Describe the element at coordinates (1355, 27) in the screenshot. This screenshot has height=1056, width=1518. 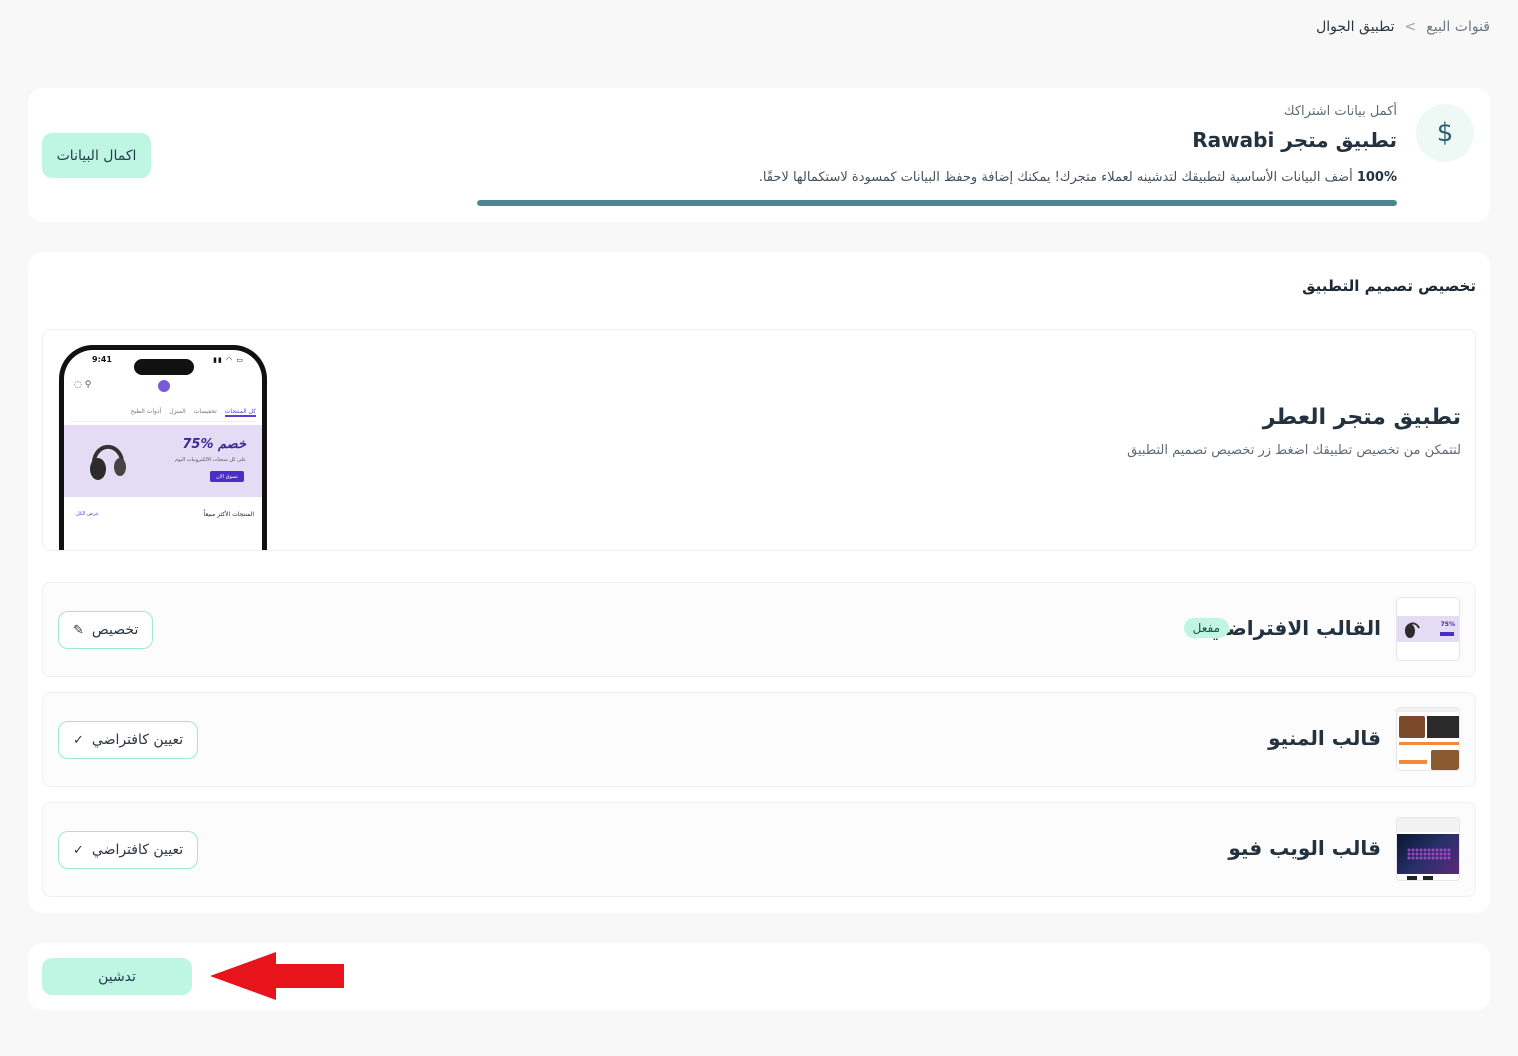
I see `breadcrumb-mobile-app: تطبيق الجوال` at that location.